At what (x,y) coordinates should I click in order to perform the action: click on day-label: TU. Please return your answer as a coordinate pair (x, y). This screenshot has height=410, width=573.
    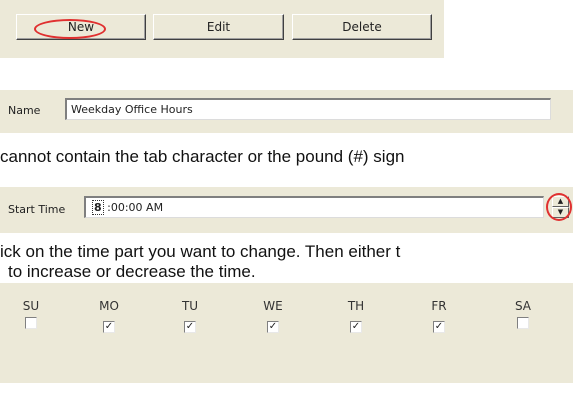
    Looking at the image, I should click on (190, 306).